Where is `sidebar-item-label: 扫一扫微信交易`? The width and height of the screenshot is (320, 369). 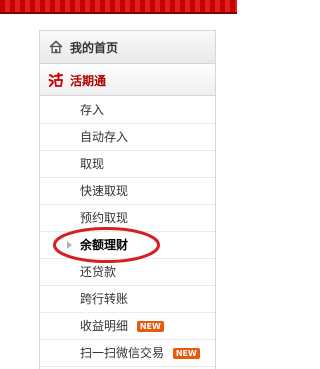
sidebar-item-label: 扫一扫微信交易 is located at coordinates (122, 353).